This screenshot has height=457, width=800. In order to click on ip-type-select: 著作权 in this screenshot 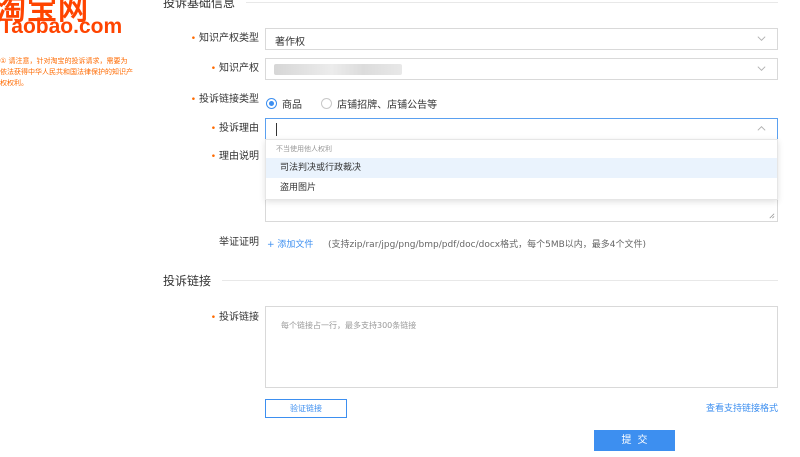, I will do `click(521, 39)`.